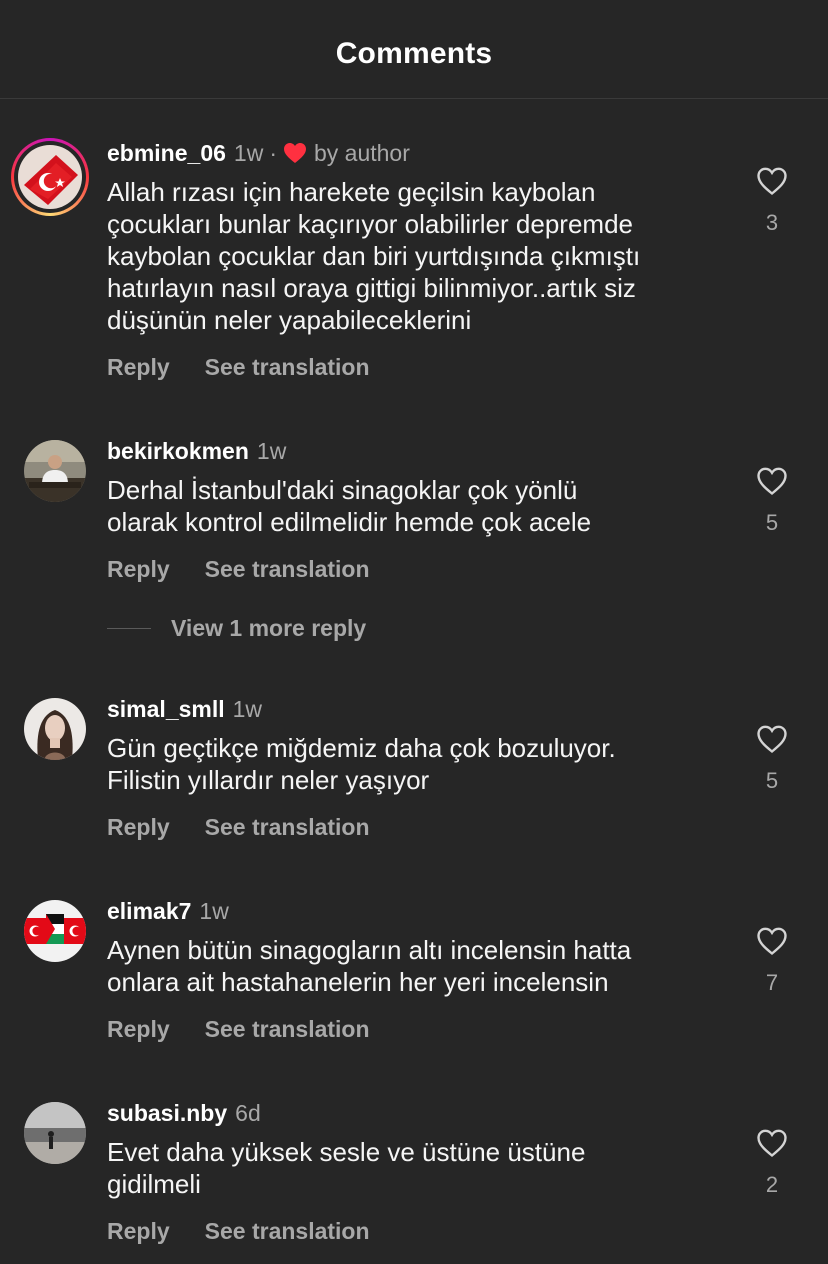 This screenshot has height=1264, width=828. I want to click on avatar-story-ring, so click(50, 177).